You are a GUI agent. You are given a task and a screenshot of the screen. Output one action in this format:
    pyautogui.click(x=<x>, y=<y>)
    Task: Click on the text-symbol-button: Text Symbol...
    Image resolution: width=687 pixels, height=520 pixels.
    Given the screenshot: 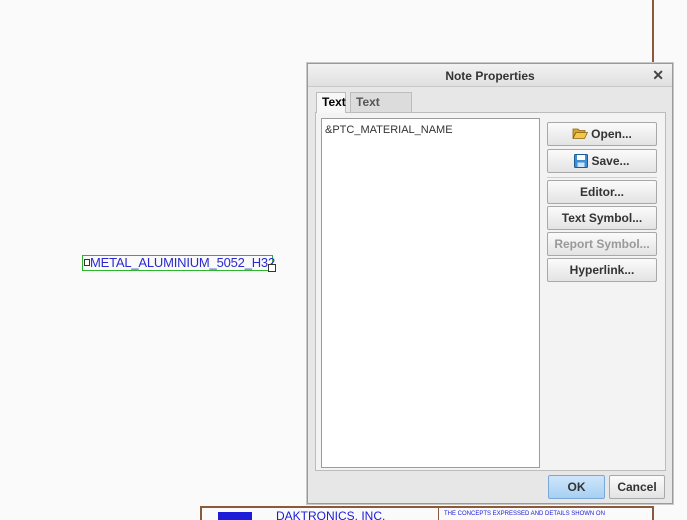 What is the action you would take?
    pyautogui.click(x=602, y=218)
    